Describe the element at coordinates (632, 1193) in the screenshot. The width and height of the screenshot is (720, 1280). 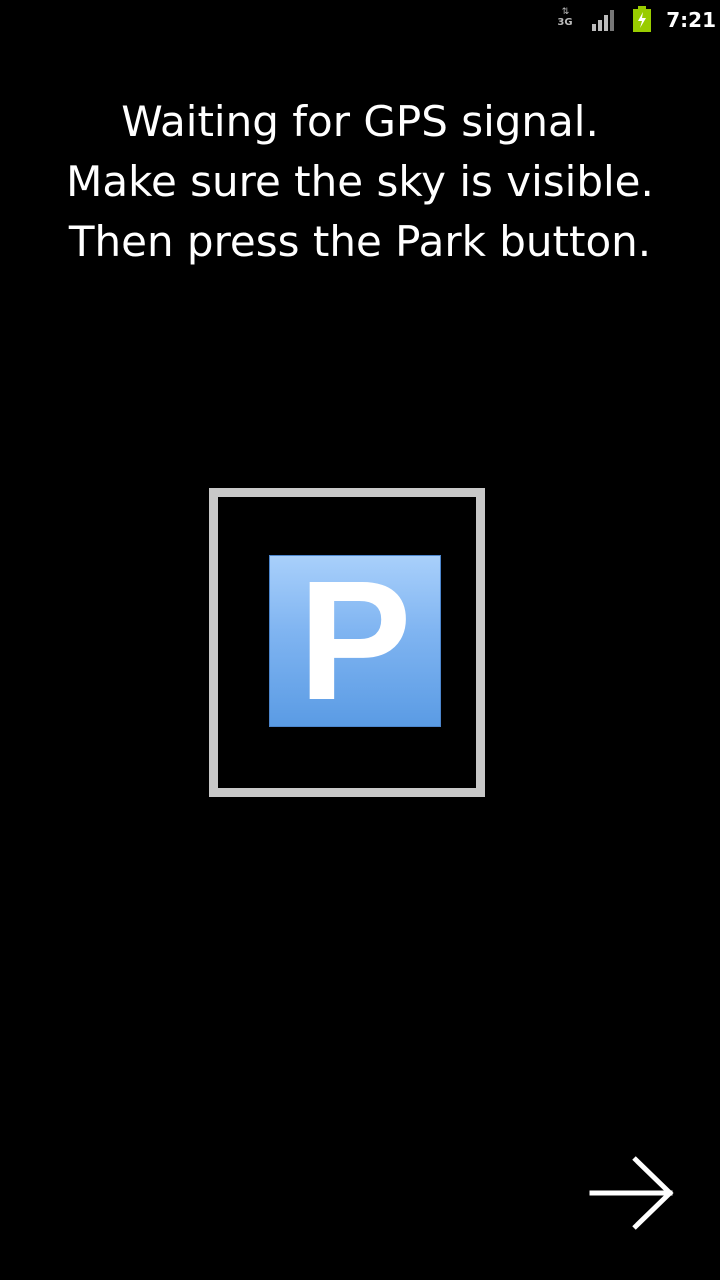
I see `arrow-right-icon` at that location.